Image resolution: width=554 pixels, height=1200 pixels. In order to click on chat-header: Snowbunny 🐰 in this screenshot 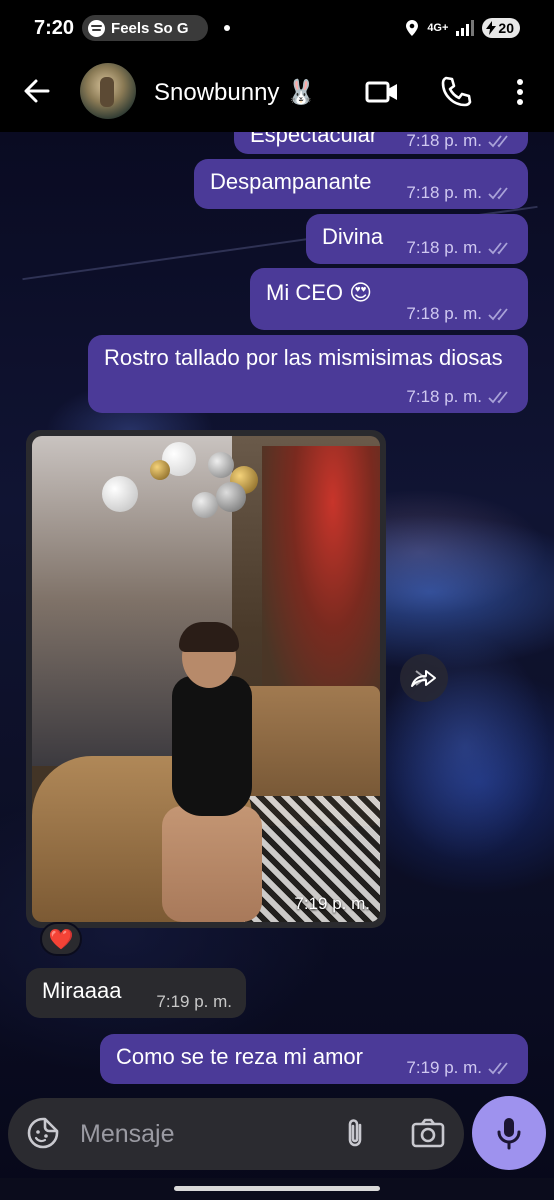, I will do `click(277, 94)`.